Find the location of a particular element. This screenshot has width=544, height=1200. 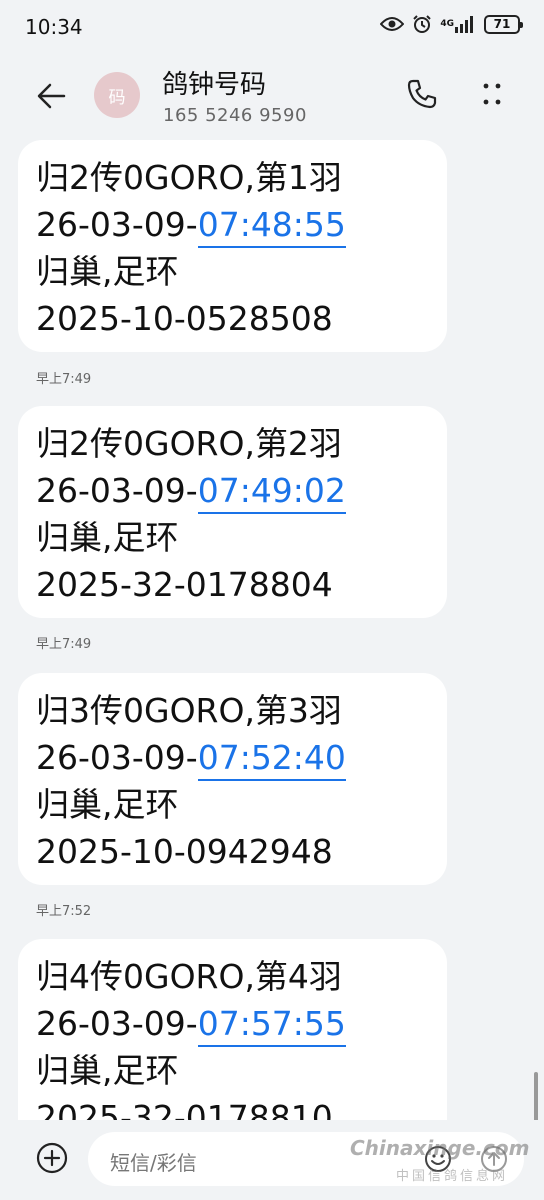

more-vertical-icon is located at coordinates (492, 94).